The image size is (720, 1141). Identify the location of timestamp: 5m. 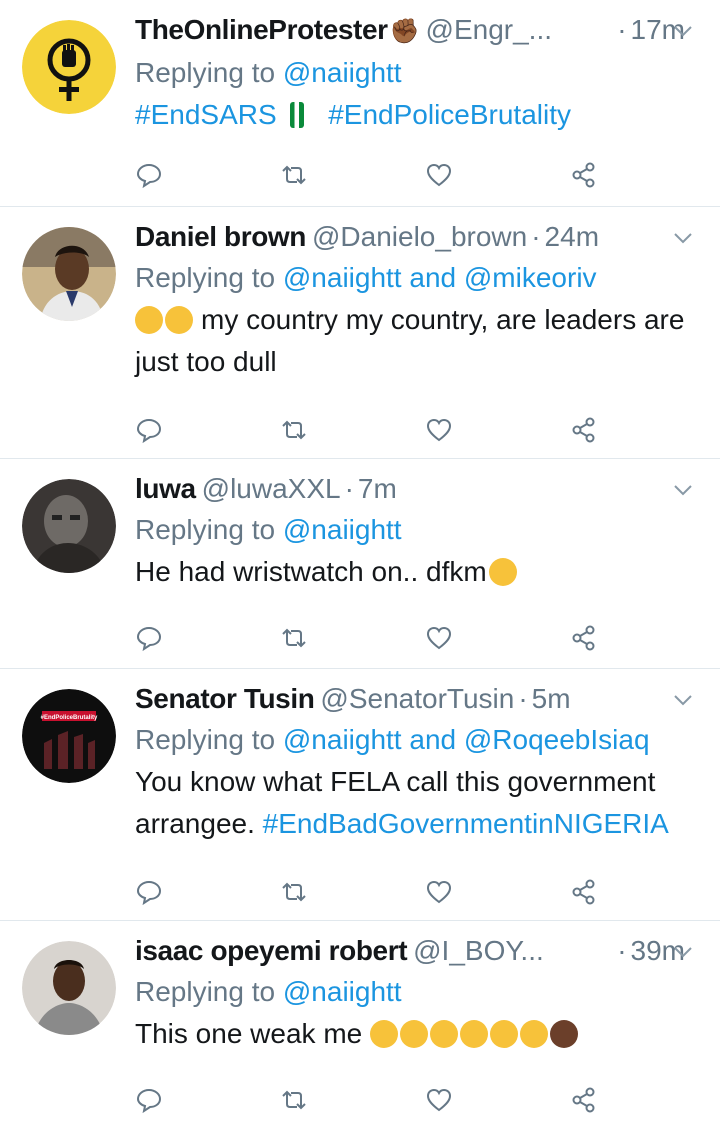
(551, 699).